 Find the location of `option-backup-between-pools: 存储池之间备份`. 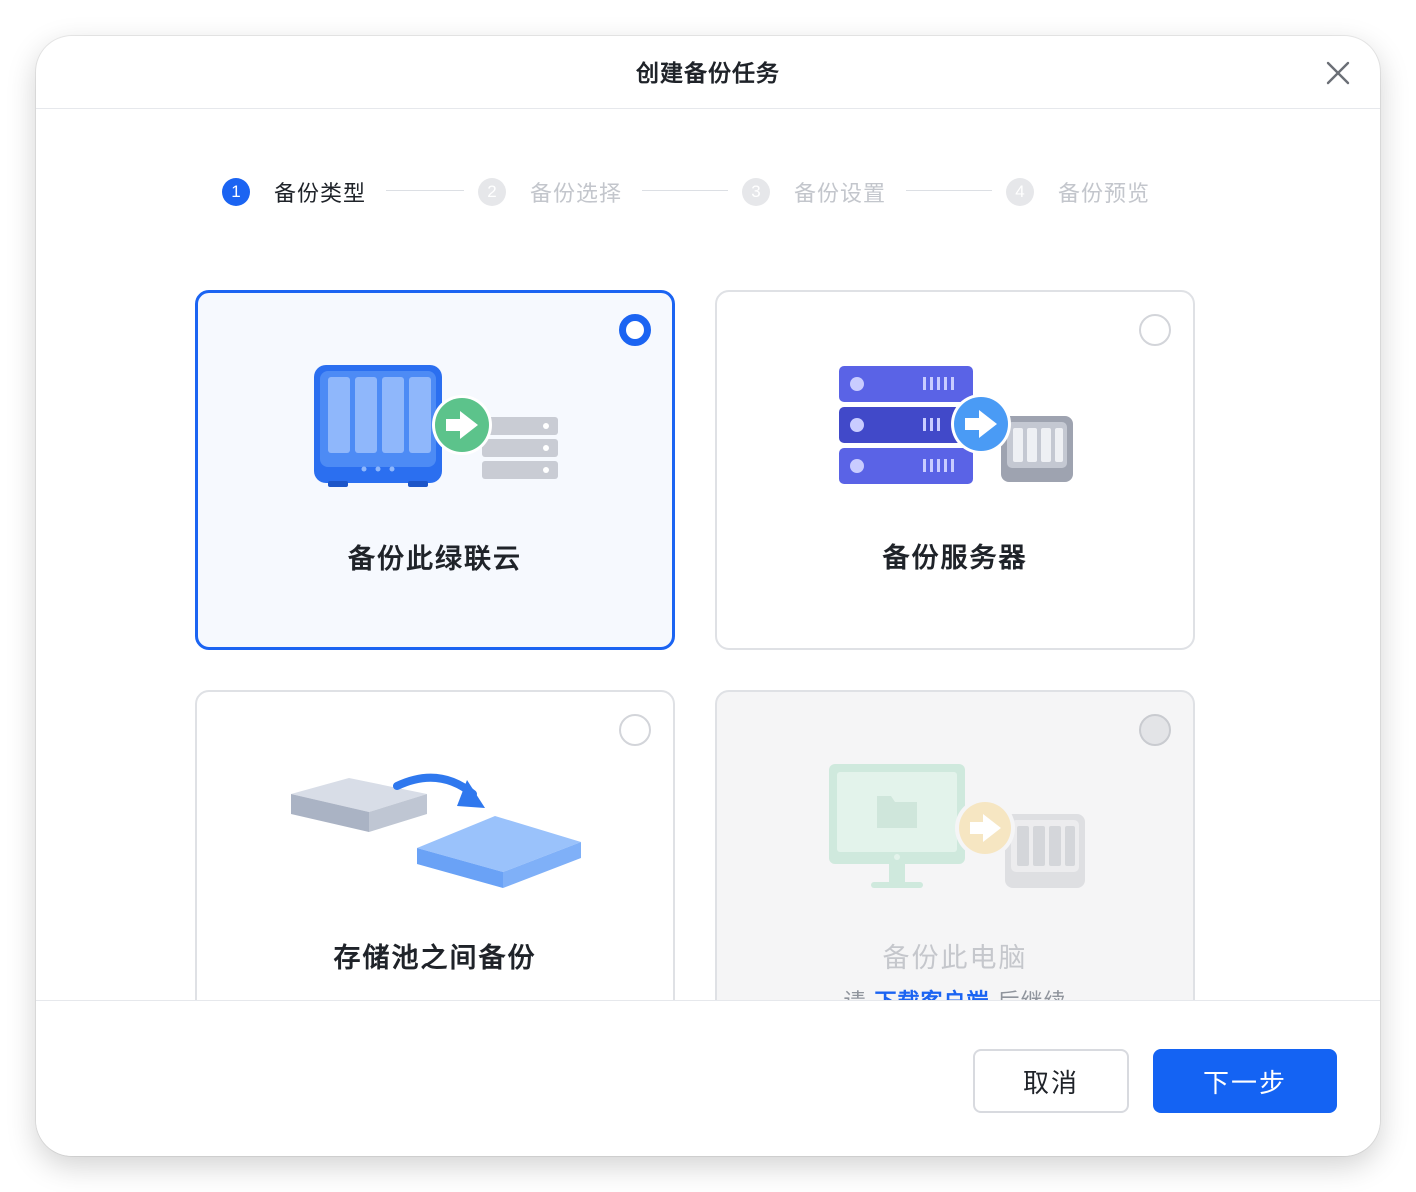

option-backup-between-pools: 存储池之间备份 is located at coordinates (435, 845).